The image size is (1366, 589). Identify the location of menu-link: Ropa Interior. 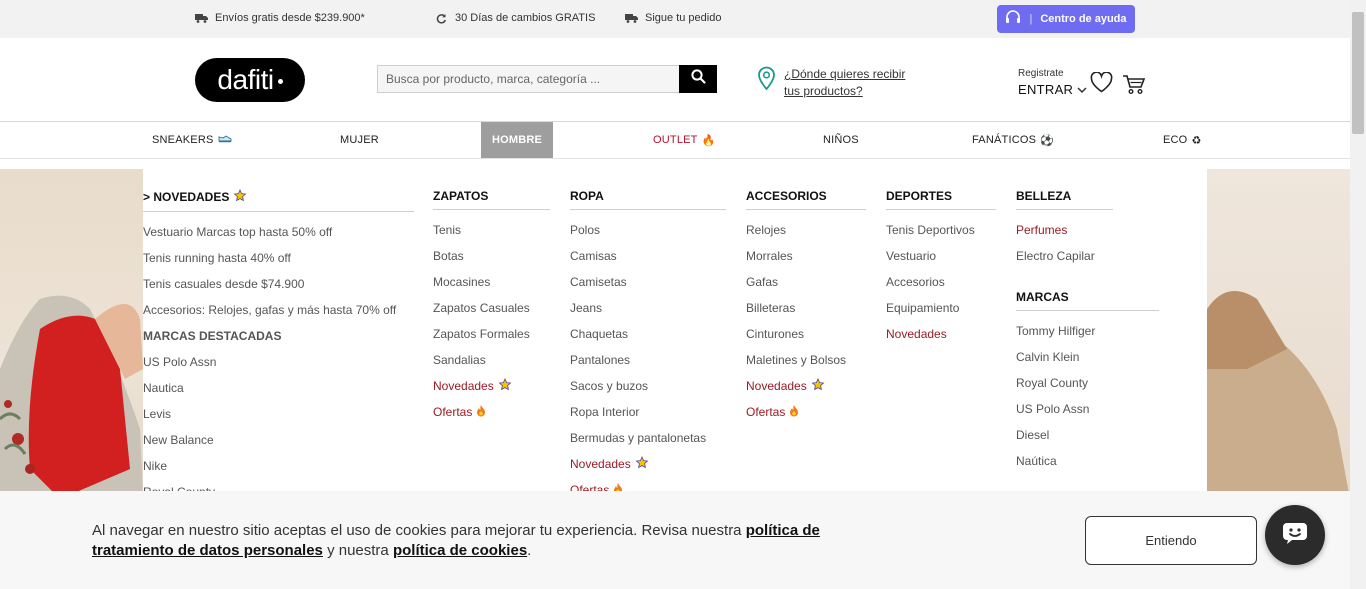
(648, 417).